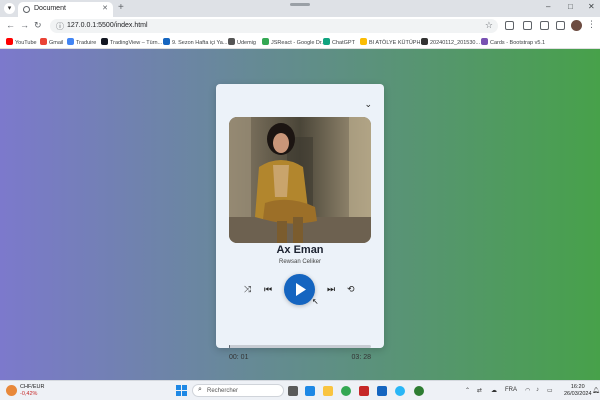 The width and height of the screenshot is (600, 400). I want to click on puzzle-icon, so click(527, 25).